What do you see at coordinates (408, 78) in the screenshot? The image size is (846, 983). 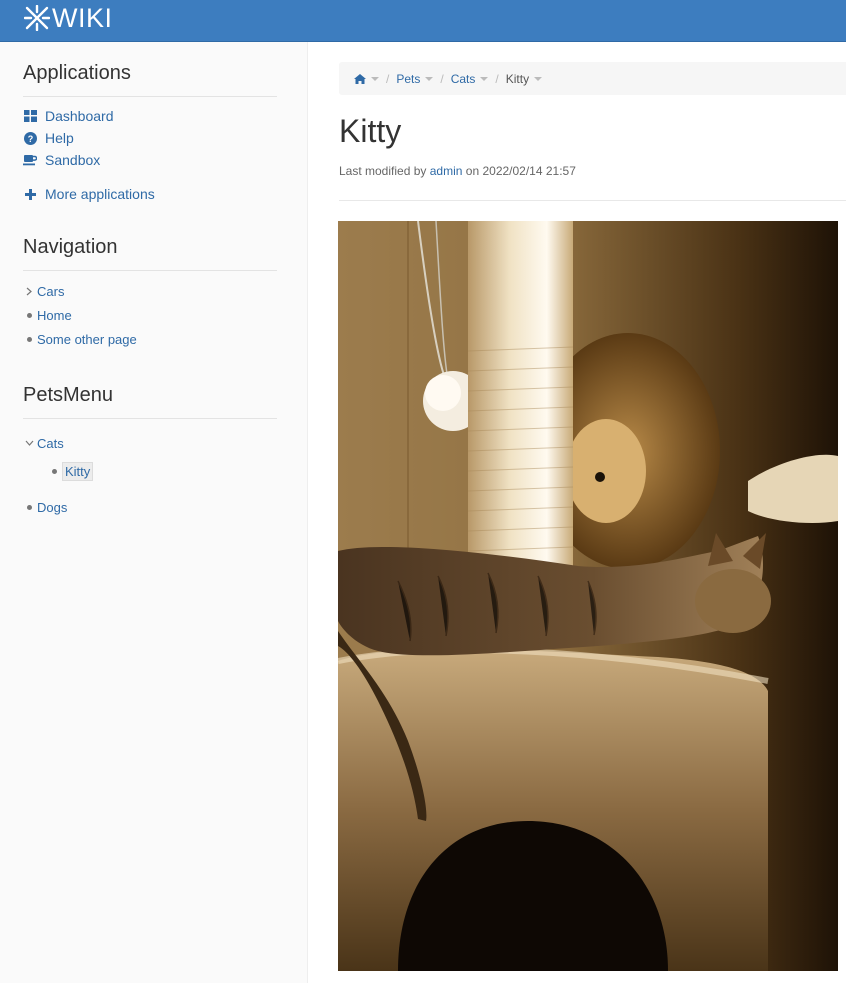 I see `breadcrumb-label: Pets` at bounding box center [408, 78].